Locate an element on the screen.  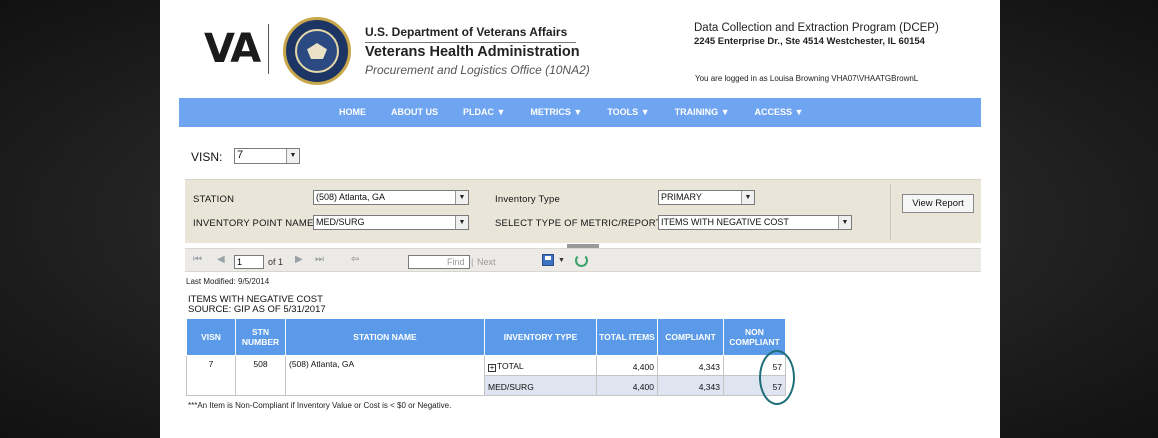
back-icon: ⇦ is located at coordinates (355, 259).